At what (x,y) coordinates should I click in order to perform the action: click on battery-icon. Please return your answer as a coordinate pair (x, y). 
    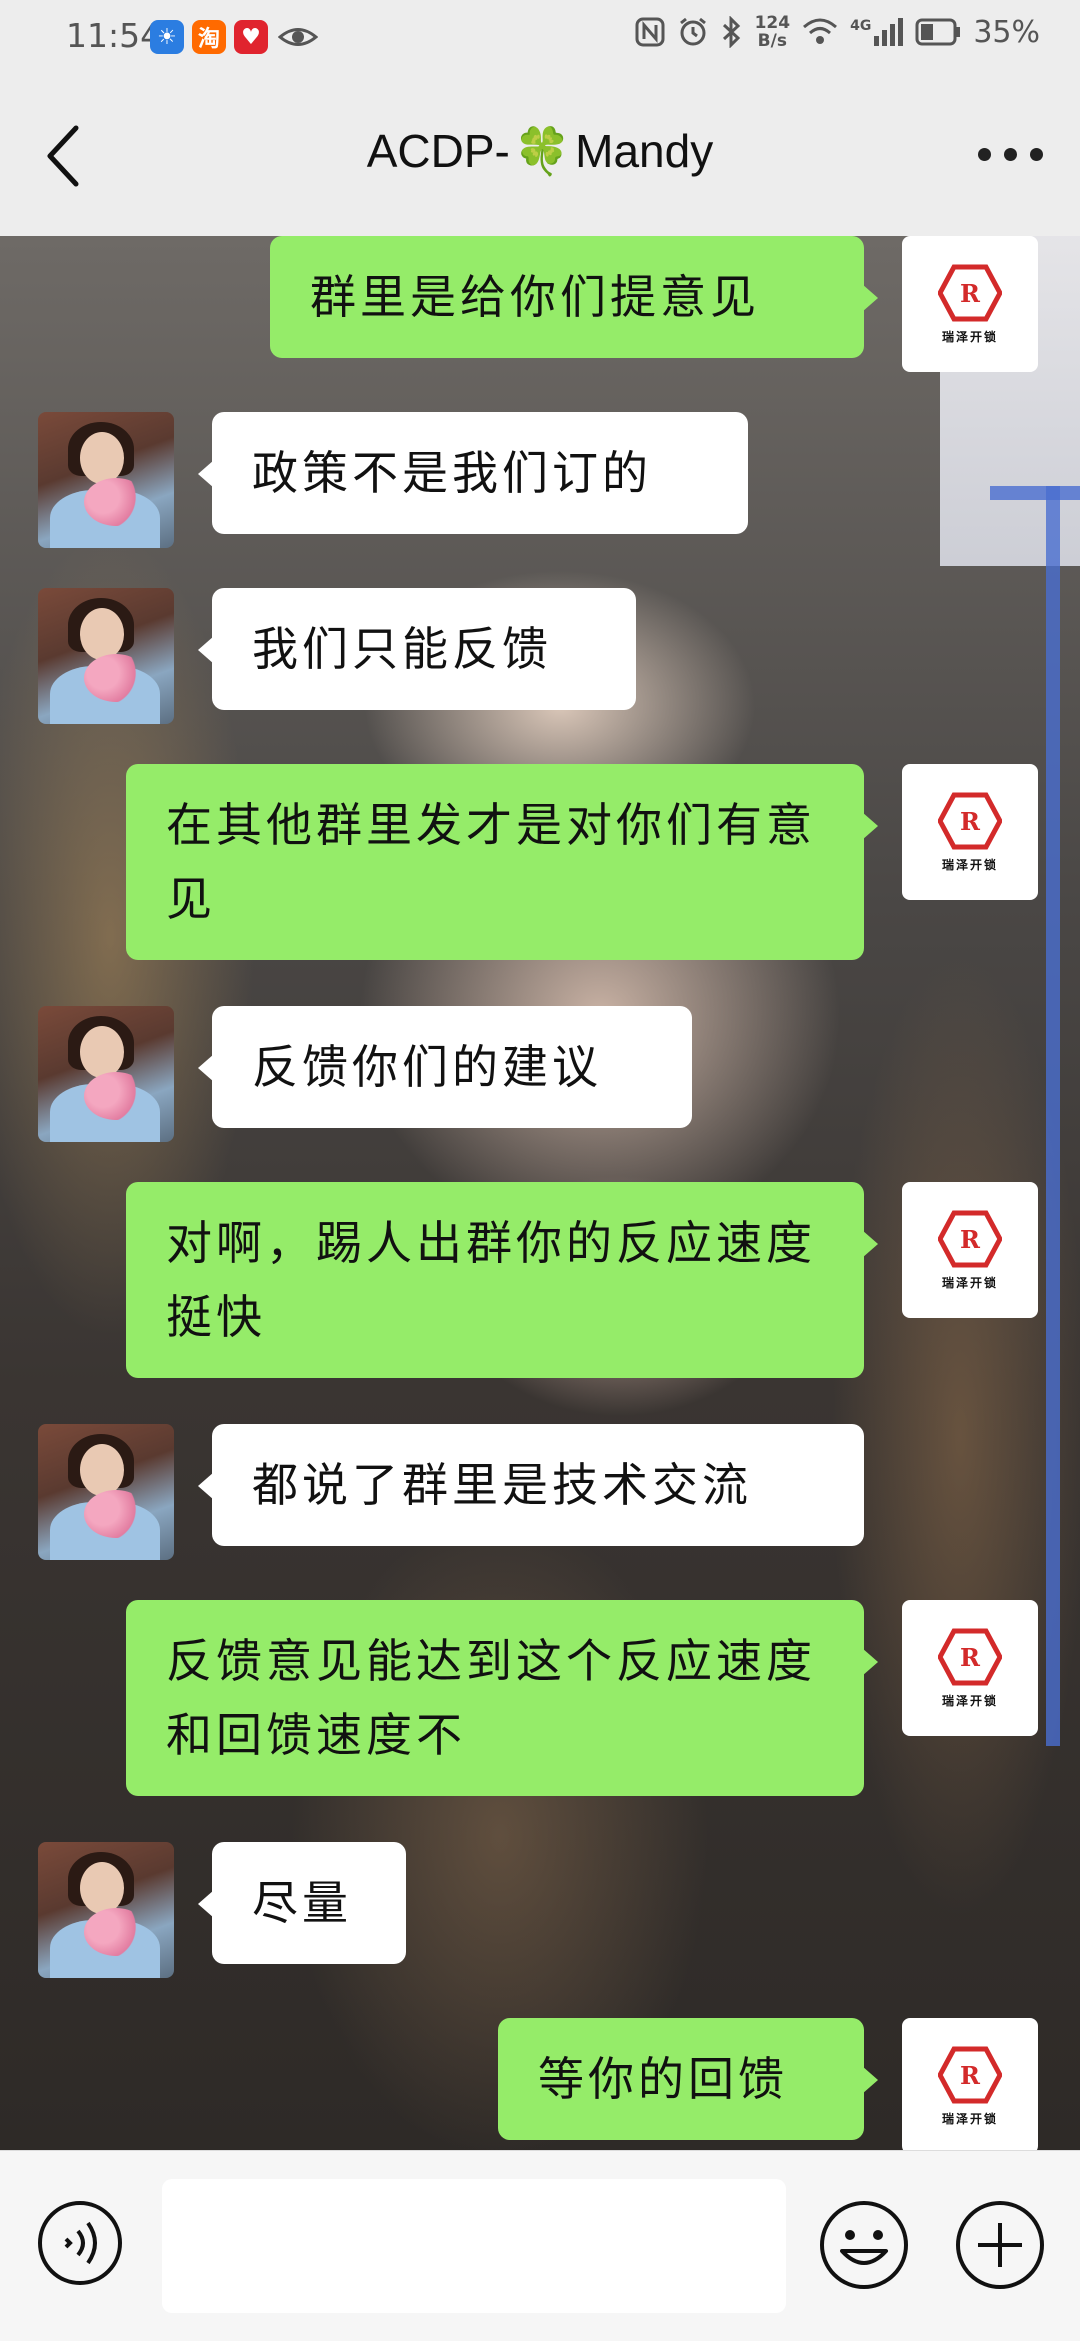
    Looking at the image, I should click on (938, 32).